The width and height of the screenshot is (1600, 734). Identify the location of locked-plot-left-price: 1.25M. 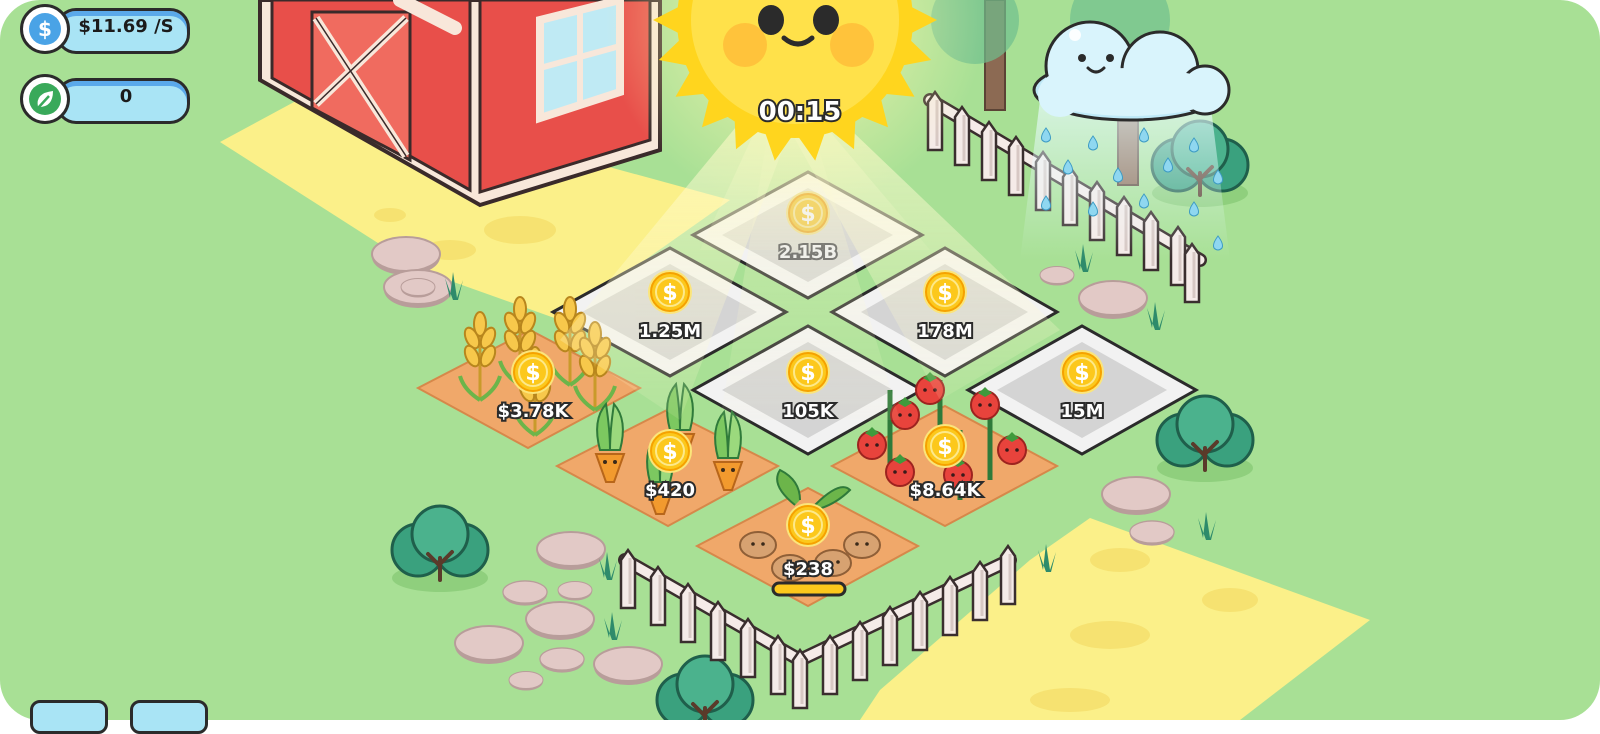
(670, 331).